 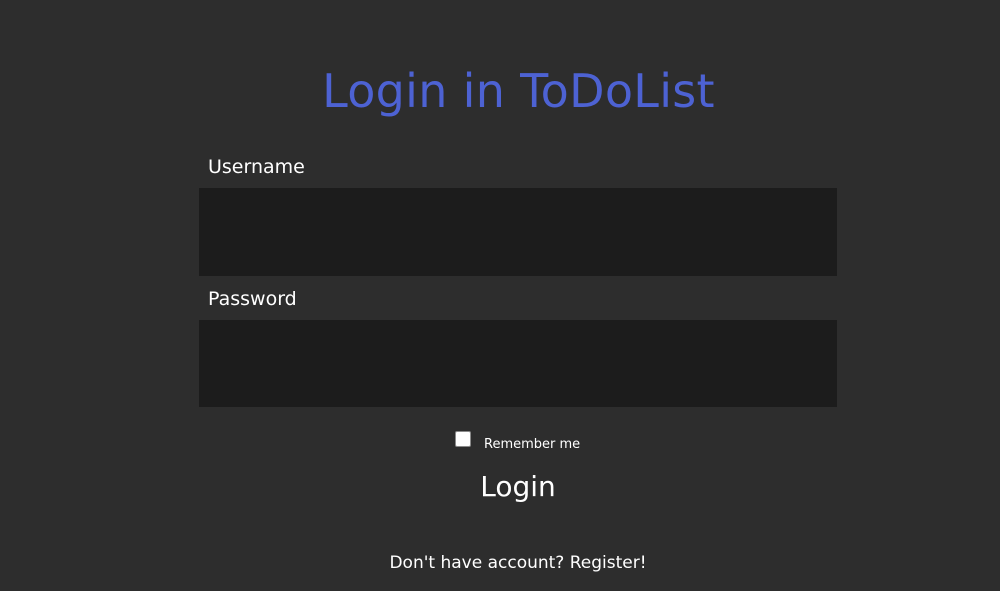 I want to click on password-label: Password, so click(x=252, y=299).